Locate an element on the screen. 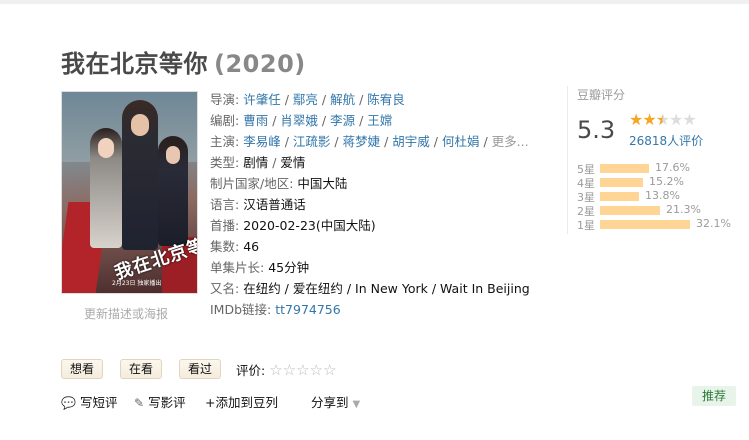 The height and width of the screenshot is (440, 749). imdb-row: IMDb链接: tt7974756 is located at coordinates (370, 309).